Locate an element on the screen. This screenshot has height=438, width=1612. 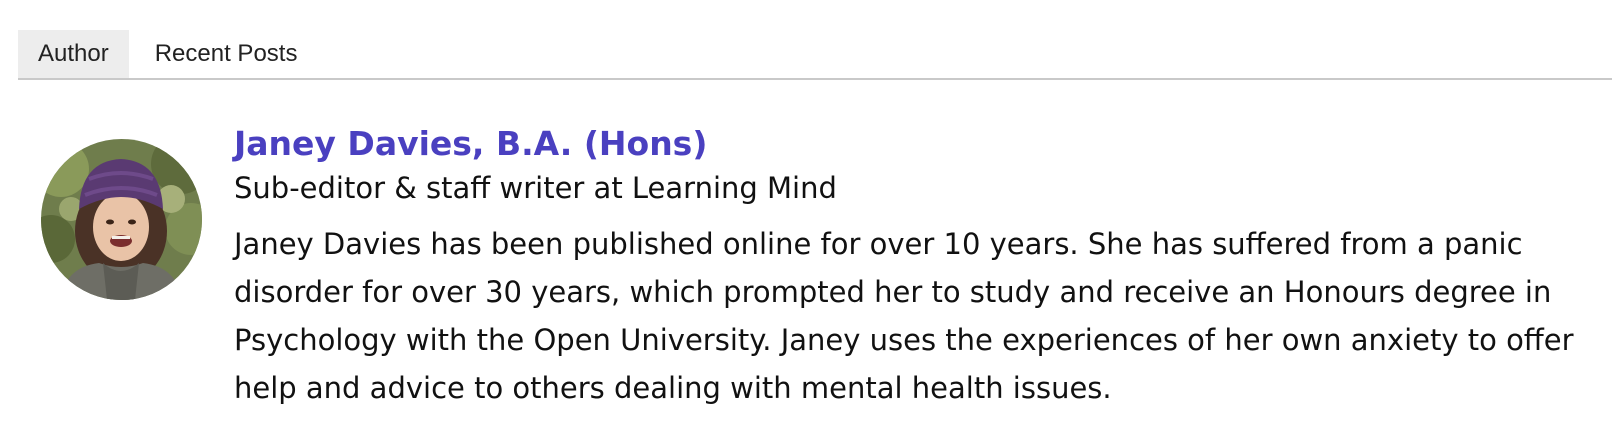
author-avatar is located at coordinates (121, 219).